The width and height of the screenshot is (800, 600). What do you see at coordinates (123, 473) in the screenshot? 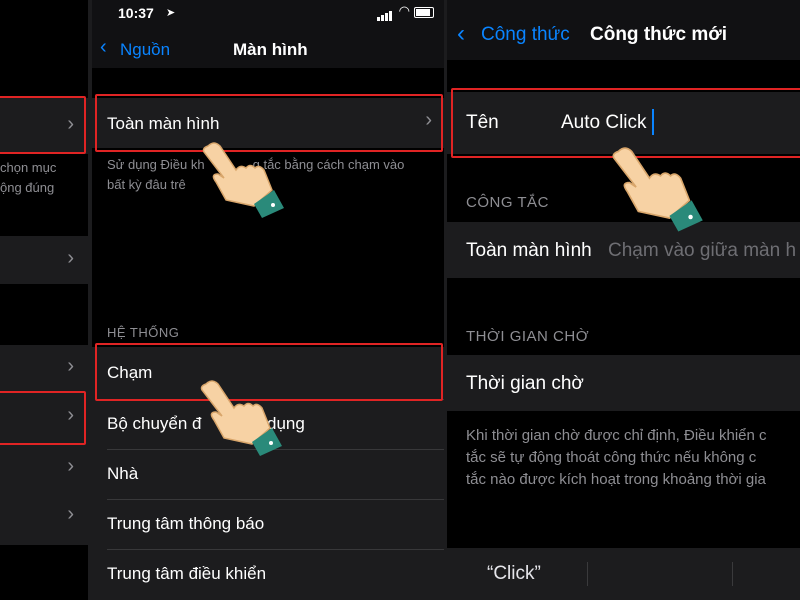
I see `list-item-label: Nhà` at bounding box center [123, 473].